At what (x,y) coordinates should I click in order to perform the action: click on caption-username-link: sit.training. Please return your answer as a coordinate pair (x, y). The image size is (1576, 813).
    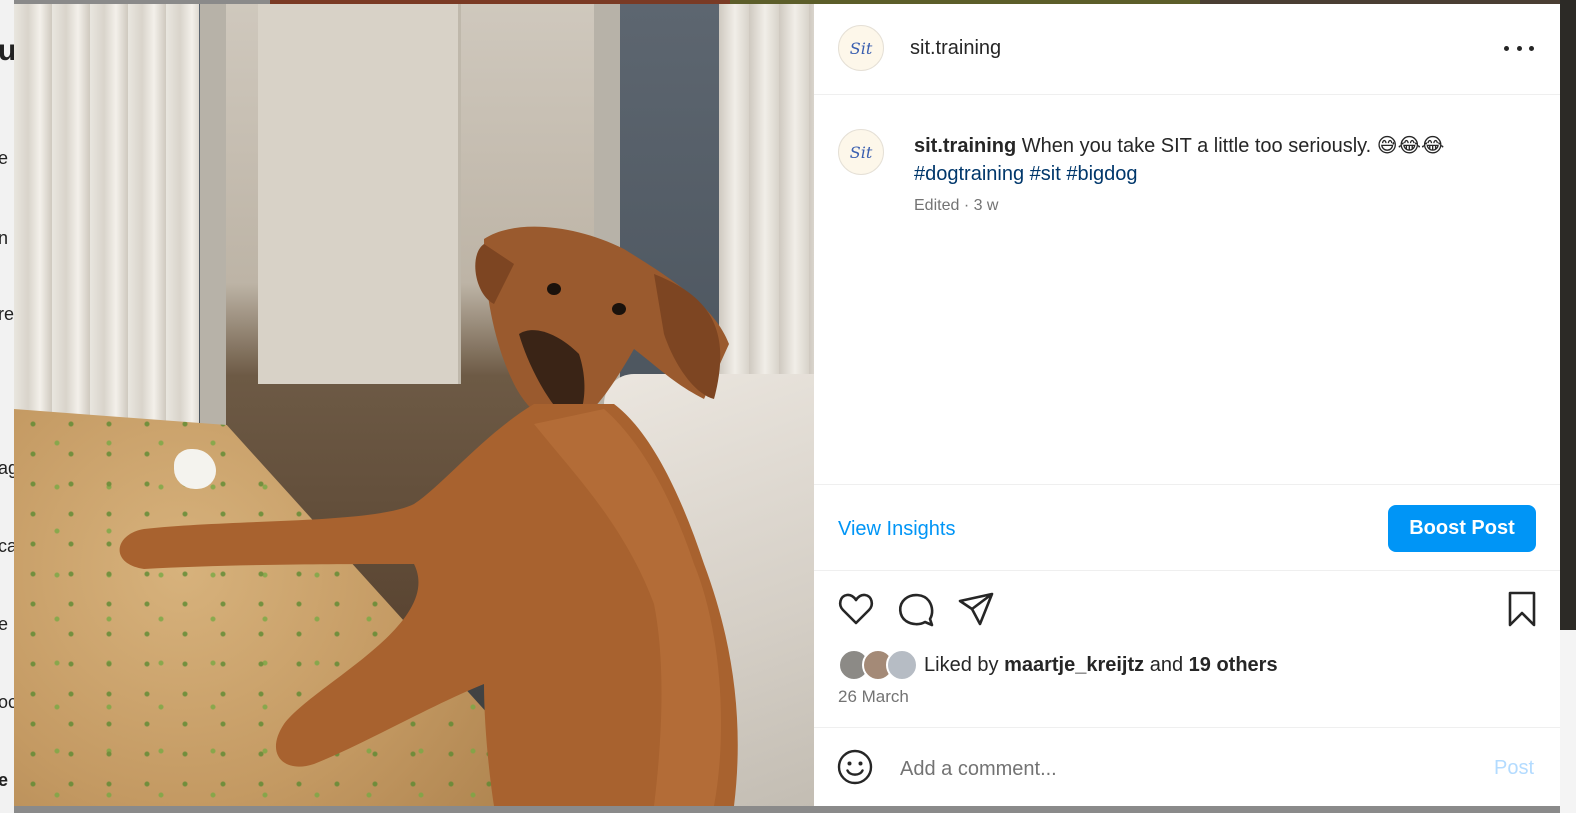
    Looking at the image, I should click on (965, 146).